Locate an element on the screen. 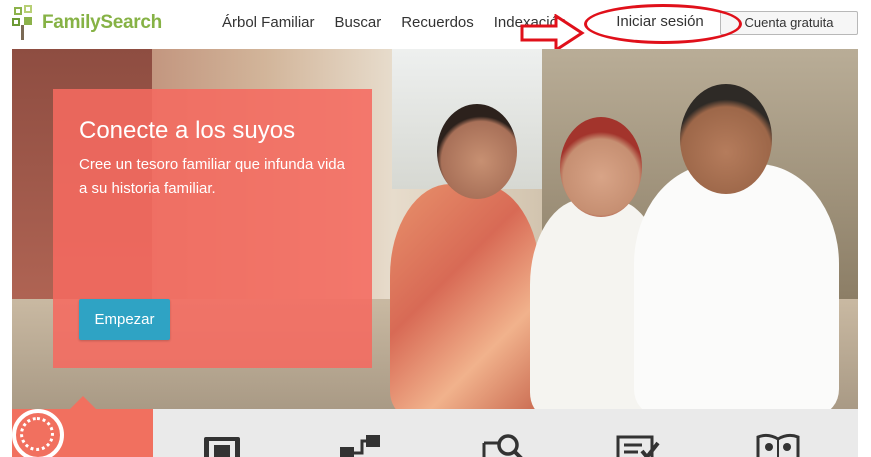  family-tree-icon is located at coordinates (360, 444).